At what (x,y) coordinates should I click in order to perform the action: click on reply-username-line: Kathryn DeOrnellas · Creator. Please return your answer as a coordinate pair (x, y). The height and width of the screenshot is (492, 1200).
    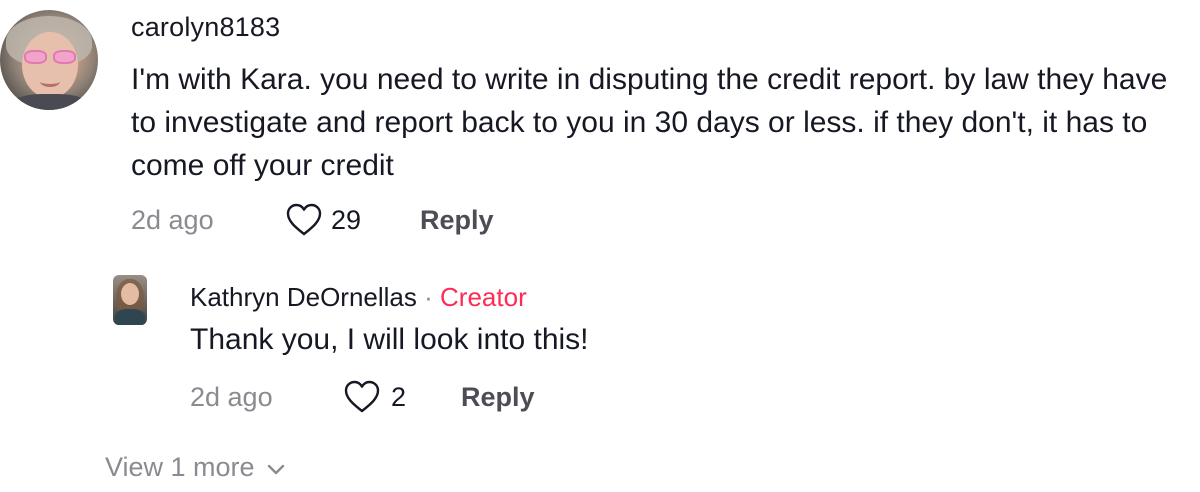
    Looking at the image, I should click on (358, 297).